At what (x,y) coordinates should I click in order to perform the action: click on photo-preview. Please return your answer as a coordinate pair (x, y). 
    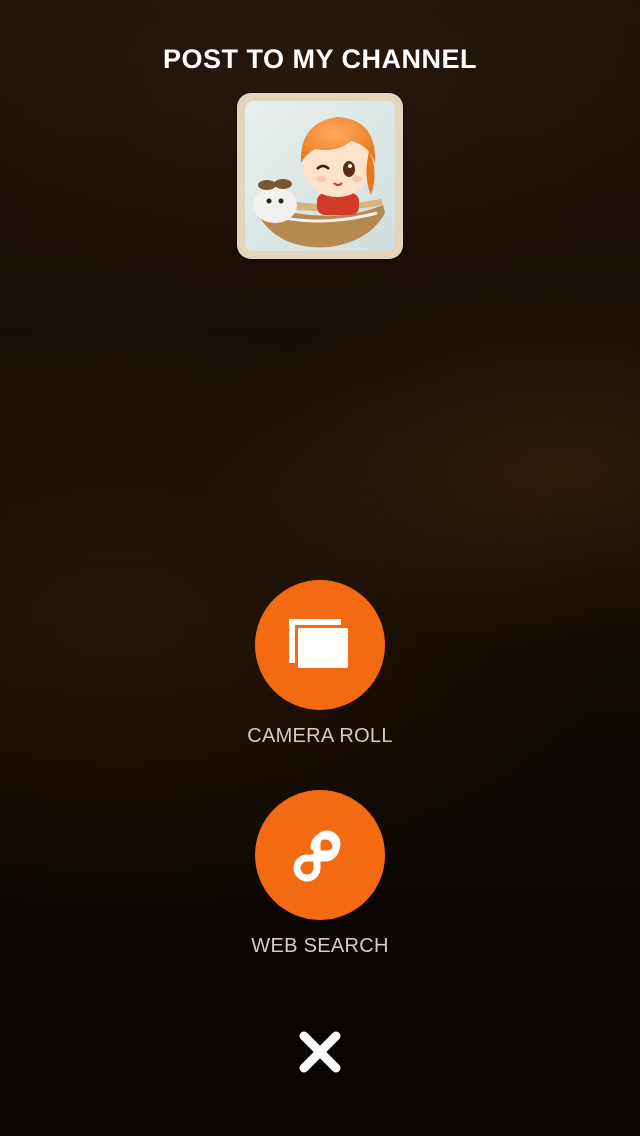
    Looking at the image, I should click on (320, 176).